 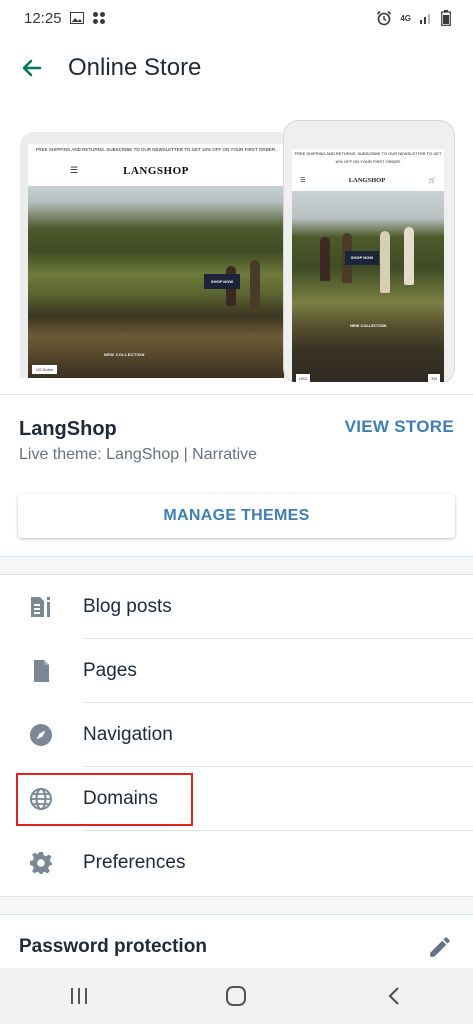 I want to click on compass-icon, so click(x=41, y=735).